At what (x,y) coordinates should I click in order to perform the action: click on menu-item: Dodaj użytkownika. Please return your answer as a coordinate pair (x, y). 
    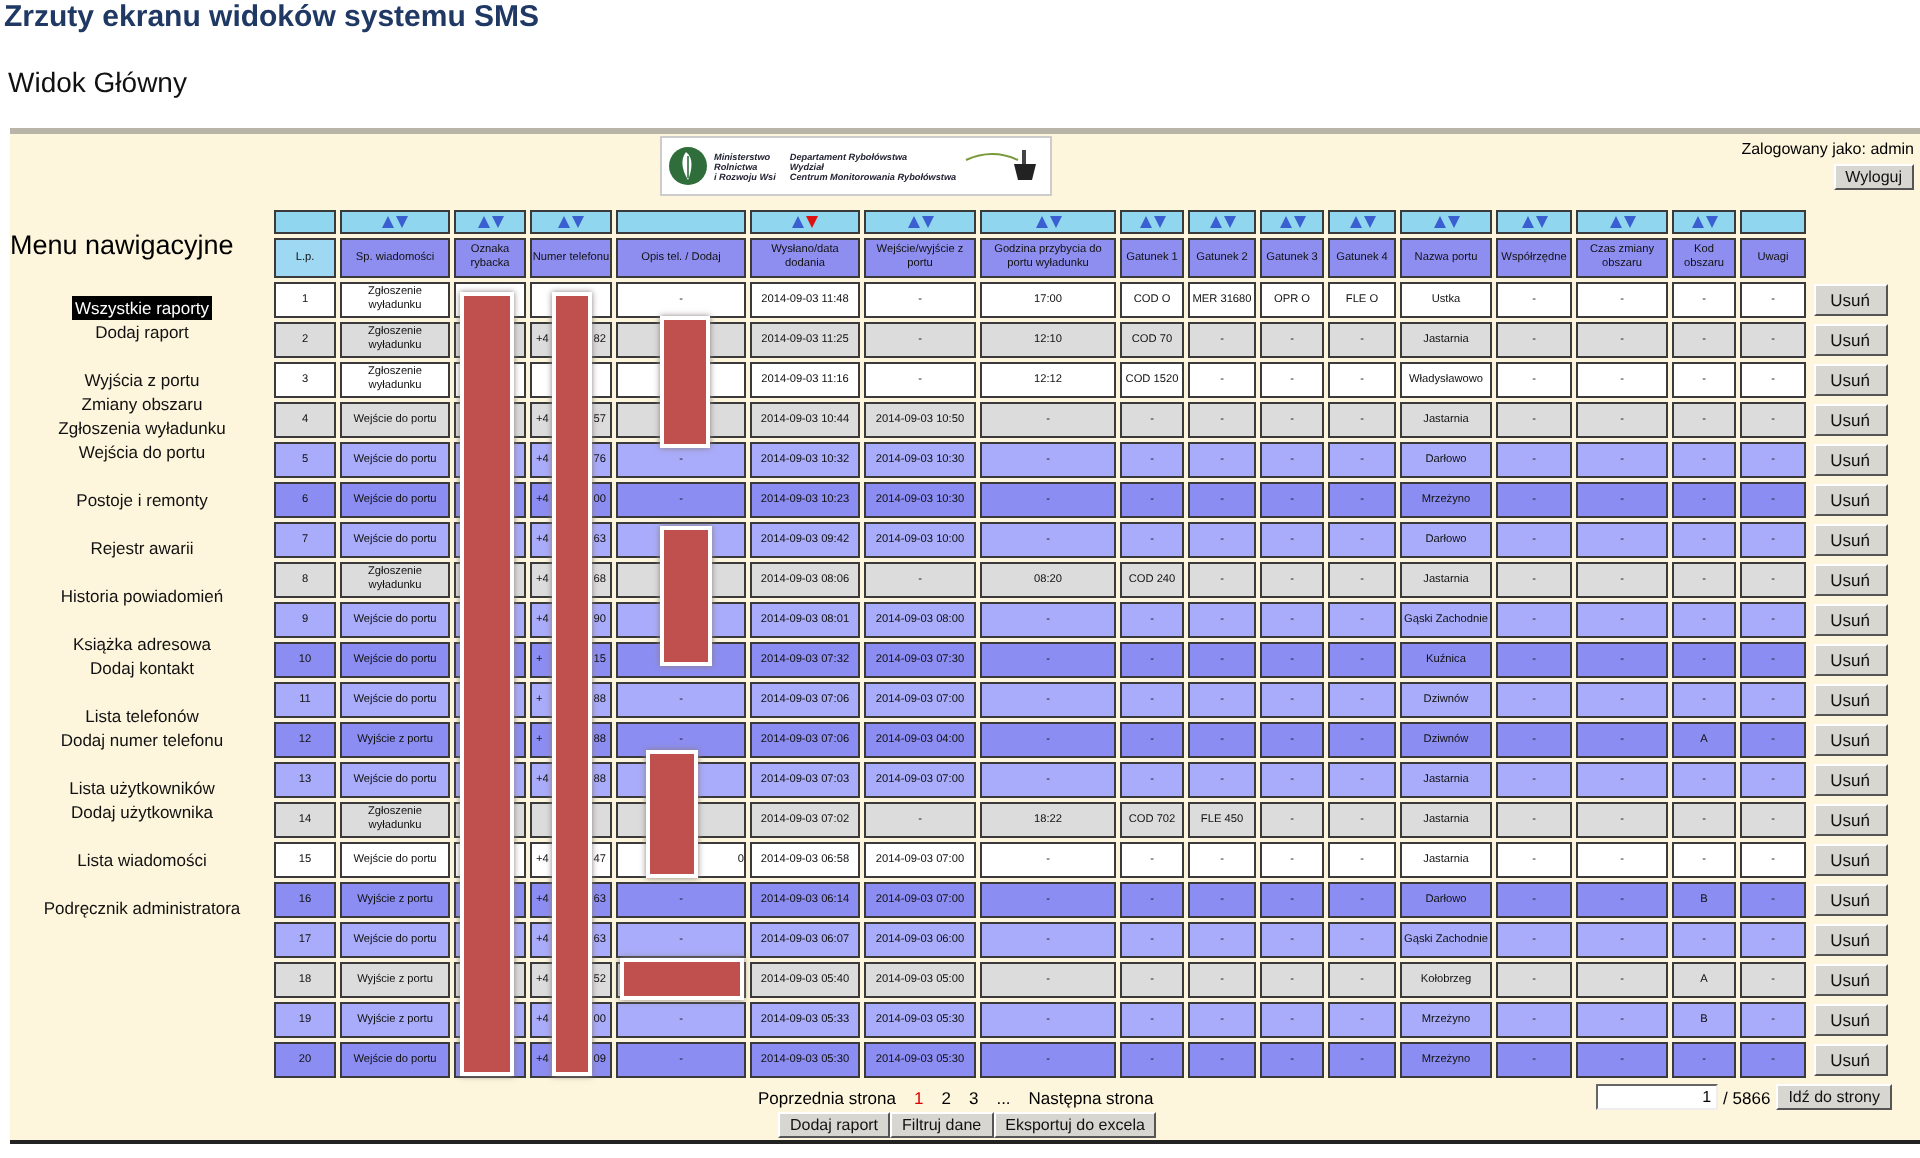
    Looking at the image, I should click on (142, 812).